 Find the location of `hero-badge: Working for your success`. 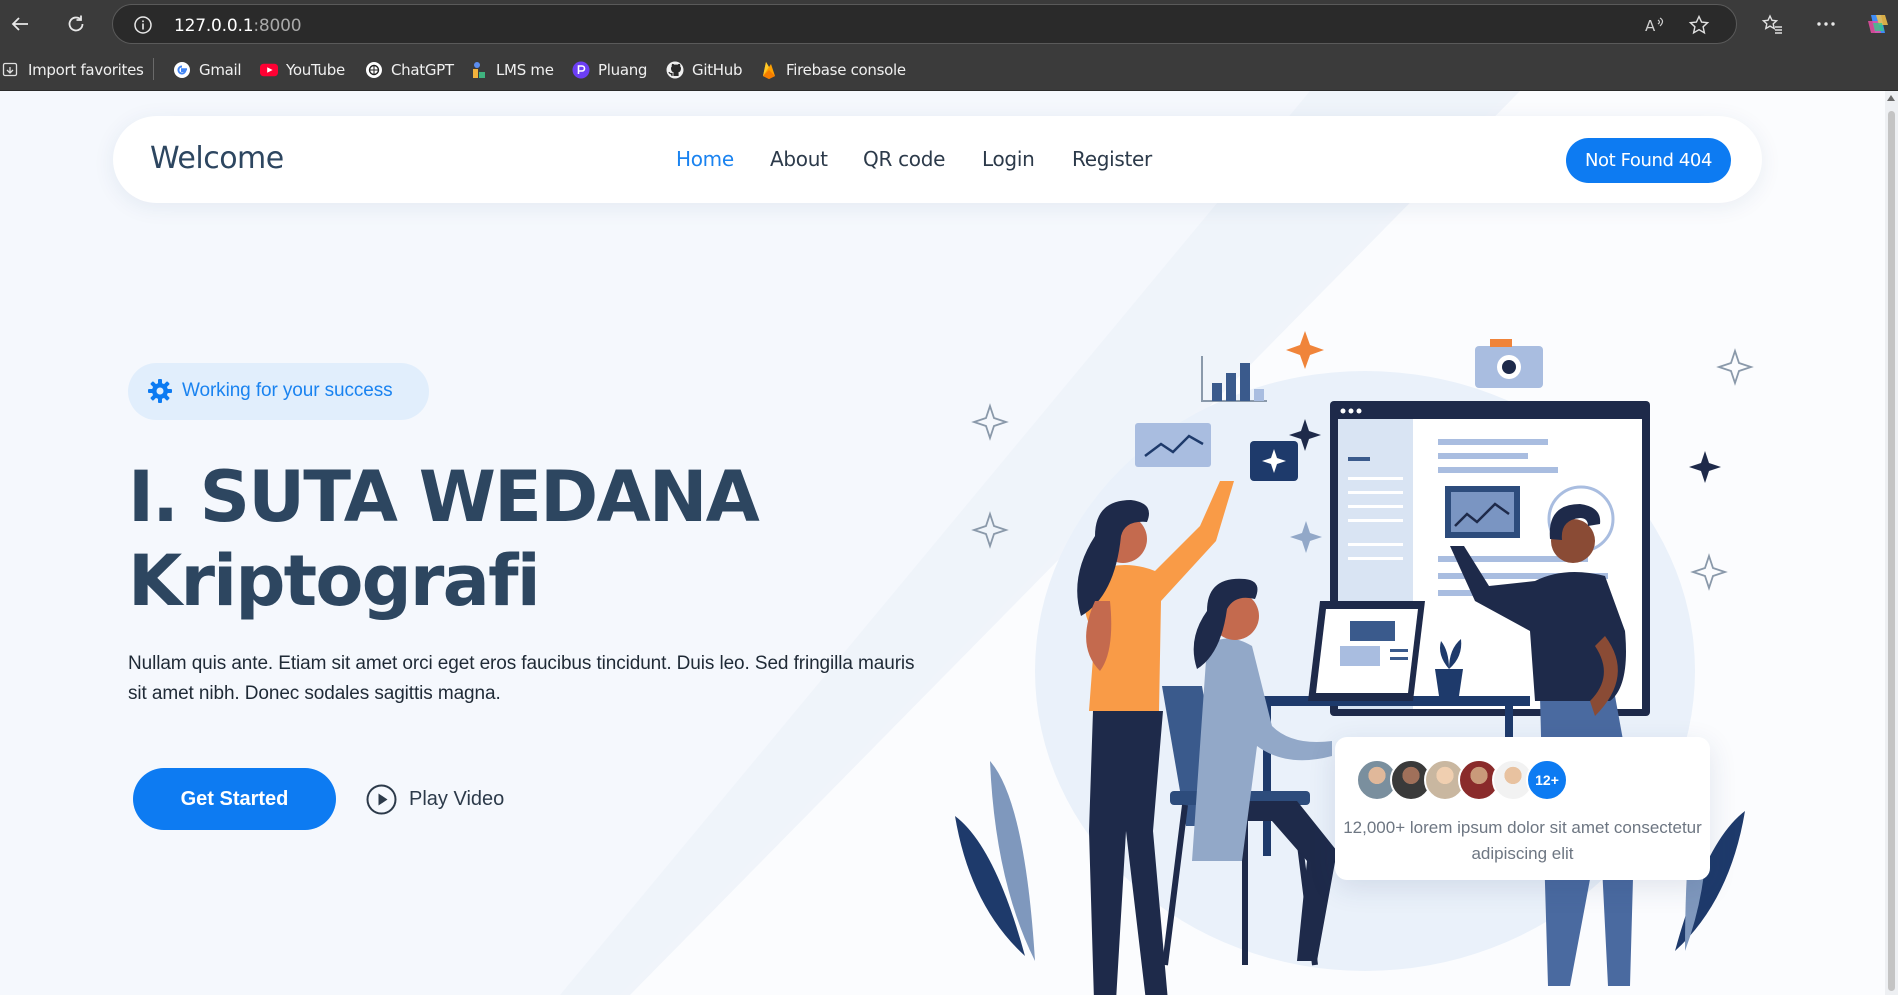

hero-badge: Working for your success is located at coordinates (278, 391).